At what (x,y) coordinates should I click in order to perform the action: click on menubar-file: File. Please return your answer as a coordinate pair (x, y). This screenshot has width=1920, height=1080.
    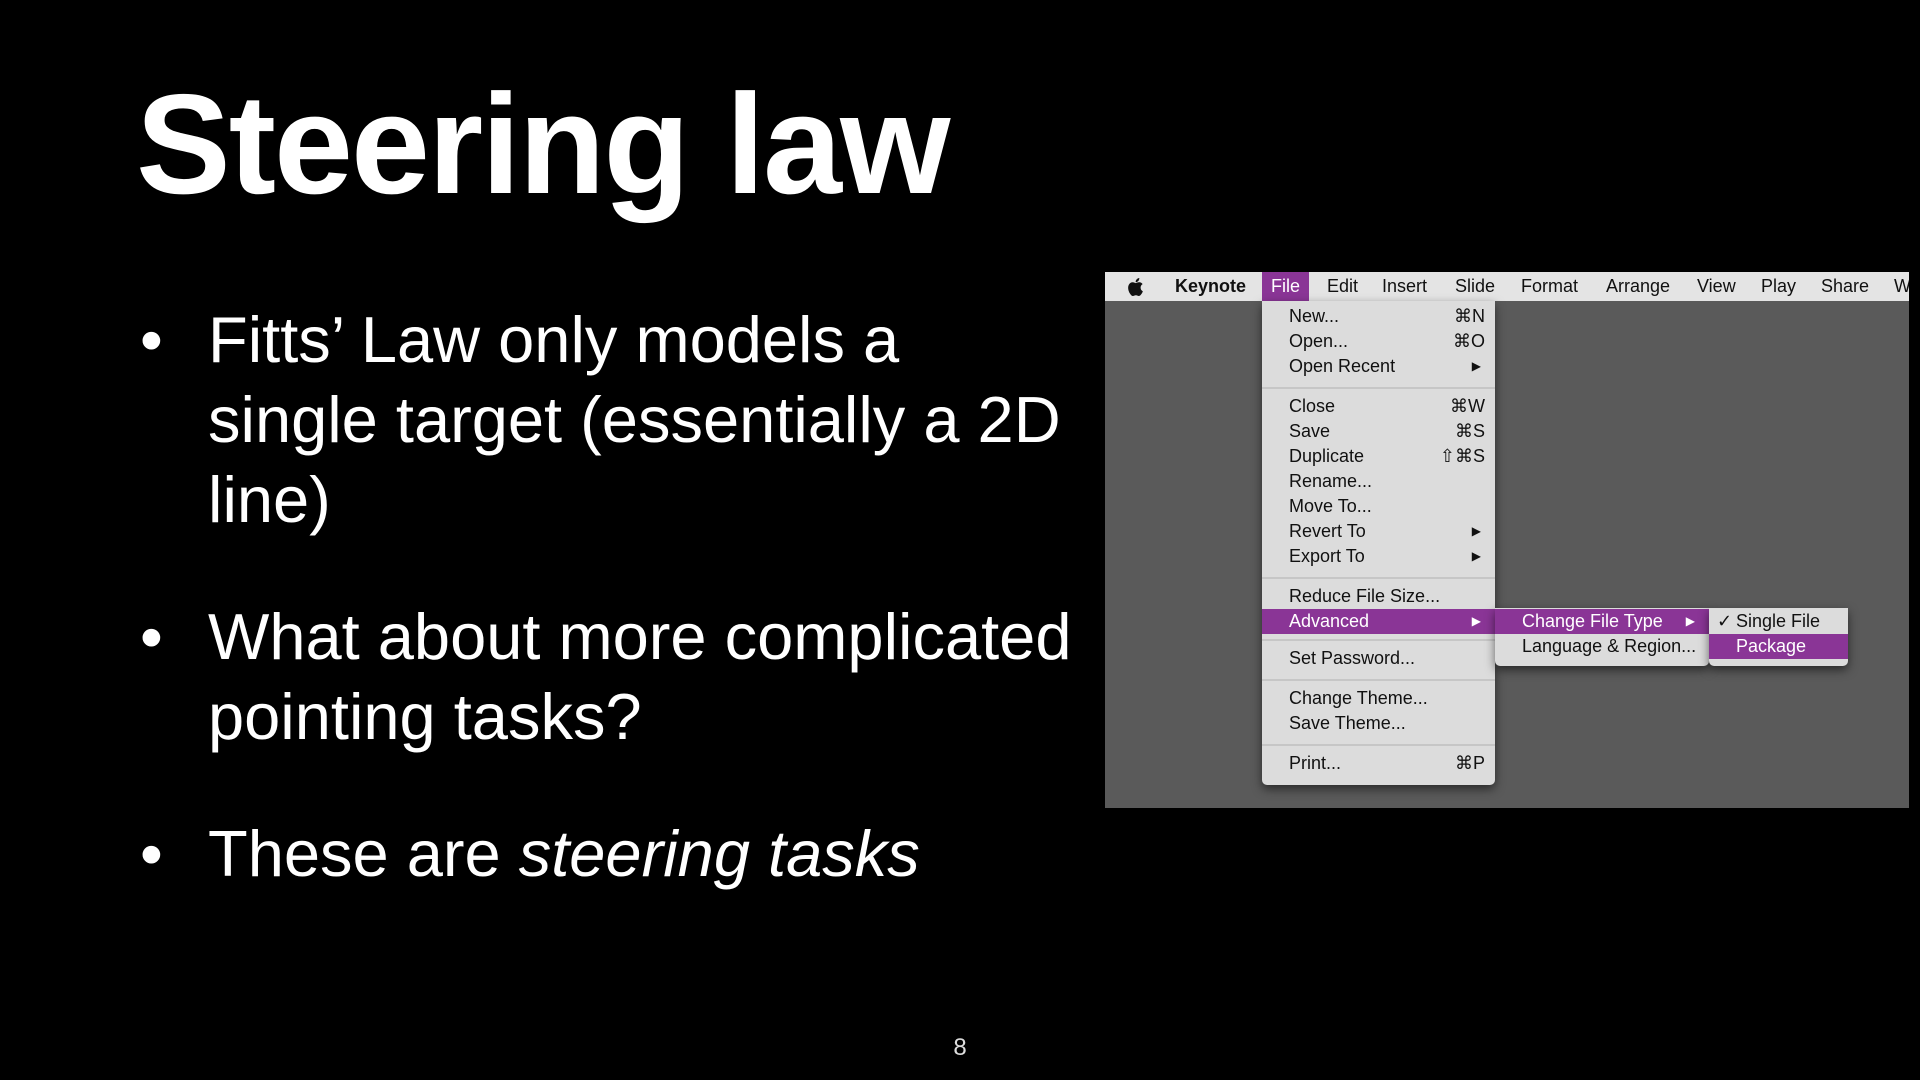
    Looking at the image, I should click on (1286, 286).